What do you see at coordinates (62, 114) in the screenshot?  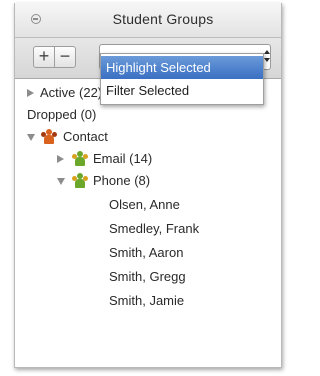 I see `tree-item-label: Dropped (0)` at bounding box center [62, 114].